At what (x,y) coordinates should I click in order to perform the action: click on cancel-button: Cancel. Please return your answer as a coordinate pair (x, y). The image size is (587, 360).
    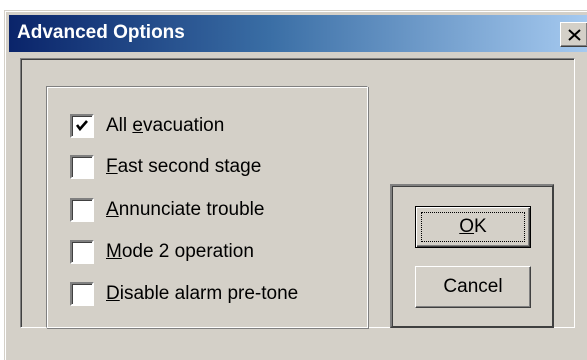
    Looking at the image, I should click on (473, 287).